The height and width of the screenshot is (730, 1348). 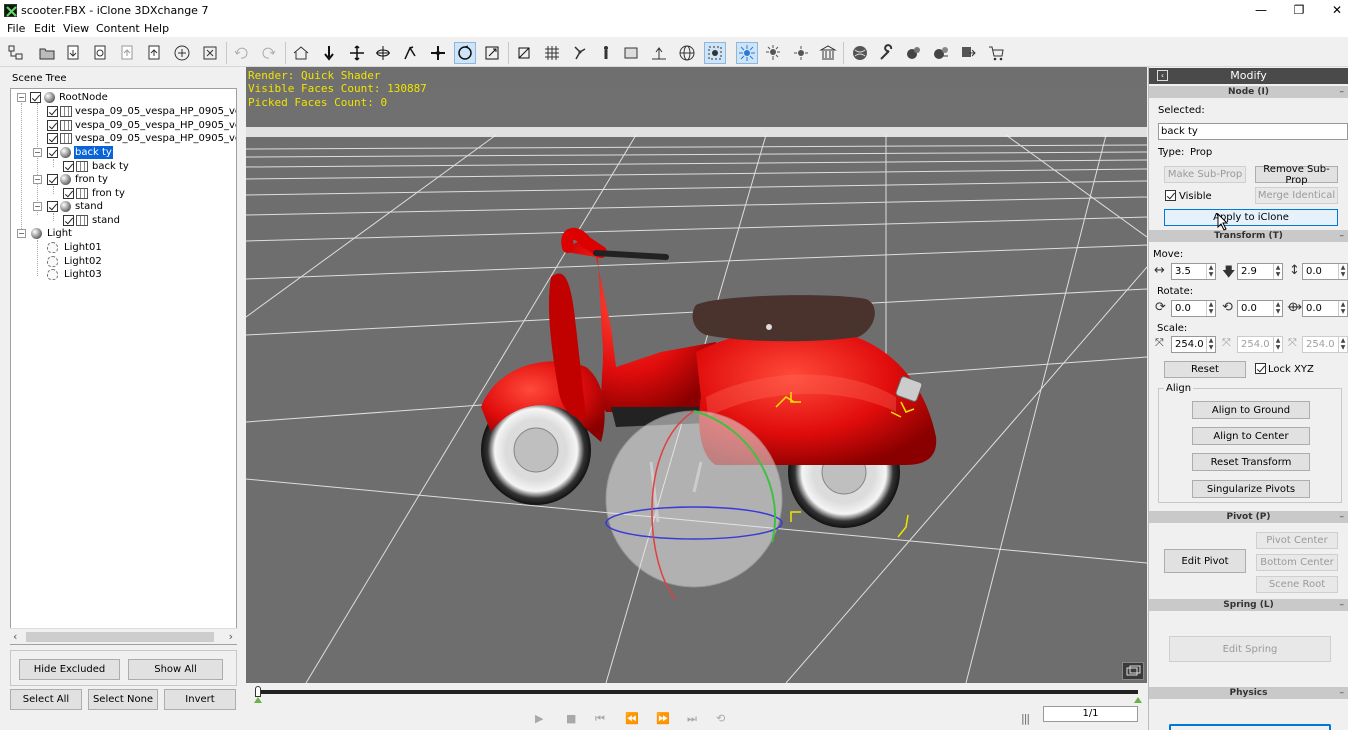 I want to click on export-icon, so click(x=128, y=53).